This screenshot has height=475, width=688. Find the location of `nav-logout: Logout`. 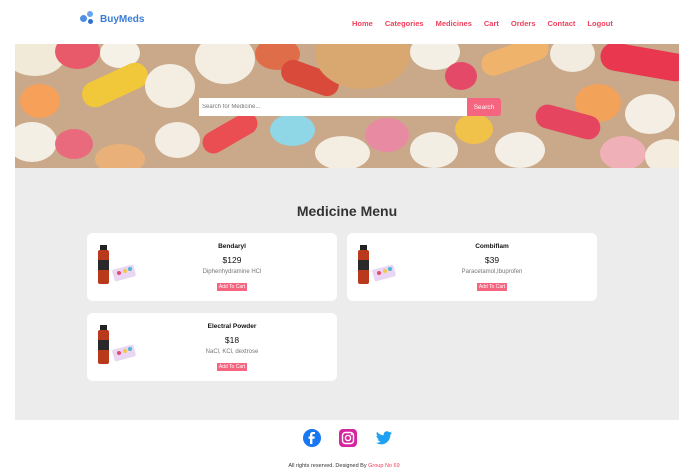

nav-logout: Logout is located at coordinates (599, 23).